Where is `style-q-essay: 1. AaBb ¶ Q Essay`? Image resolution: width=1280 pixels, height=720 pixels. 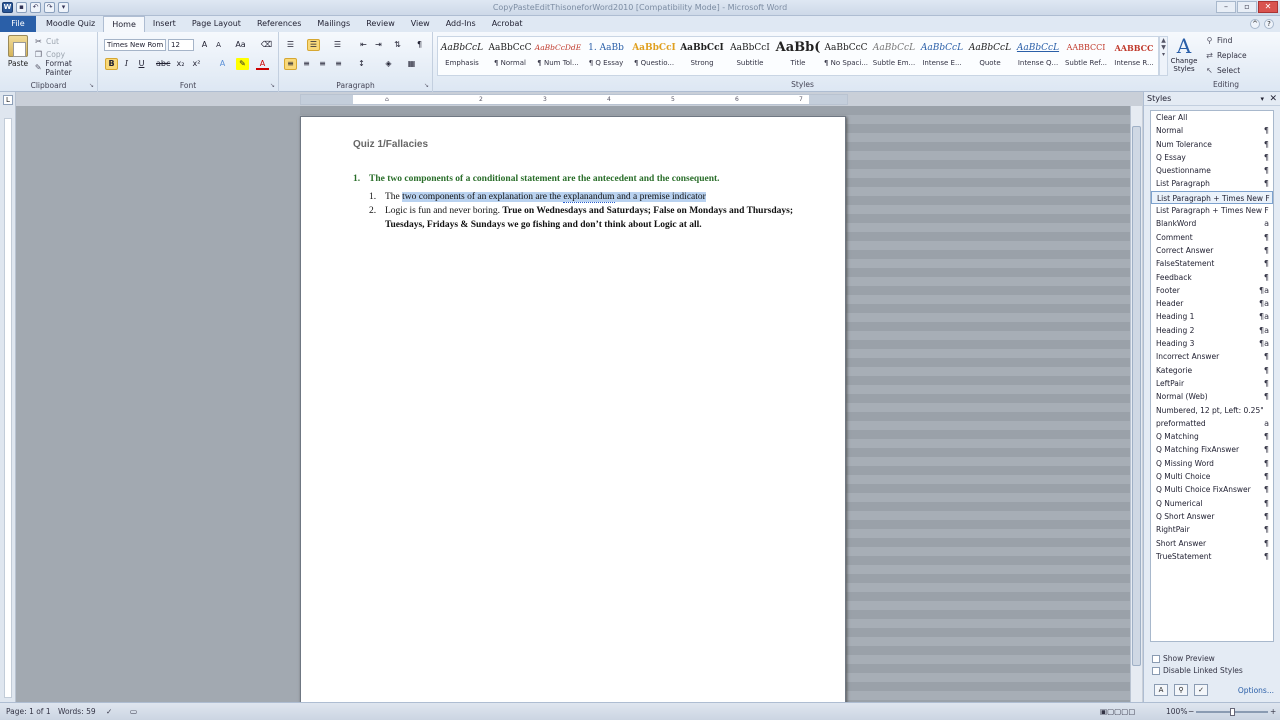
style-q-essay: 1. AaBb ¶ Q Essay is located at coordinates (606, 56).